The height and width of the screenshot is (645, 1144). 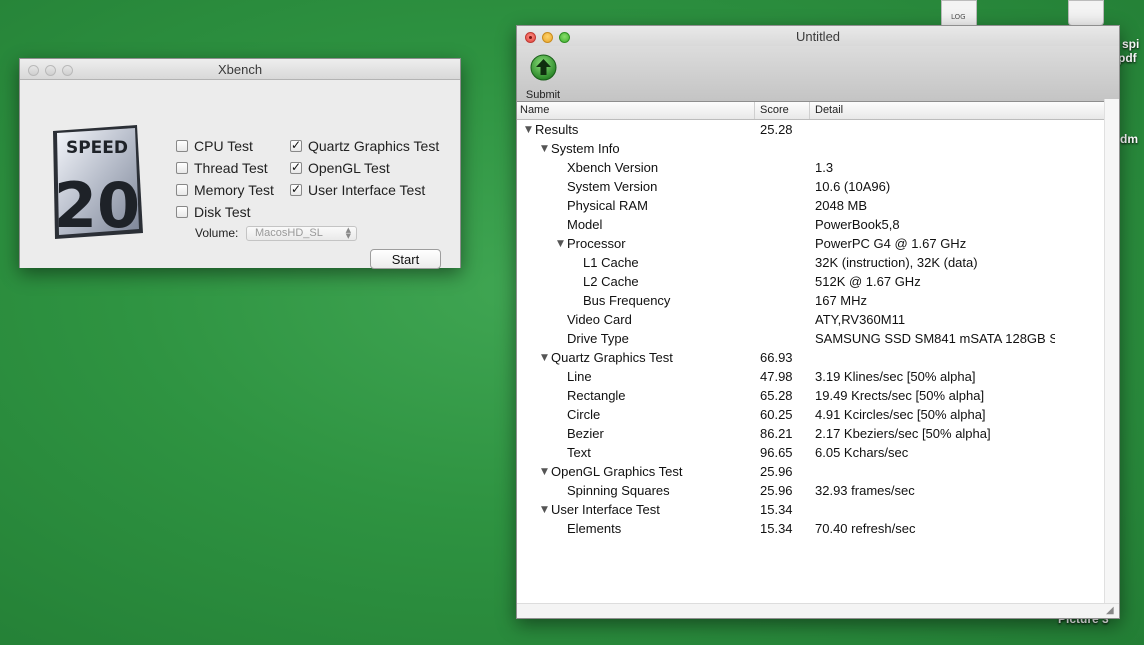 I want to click on submit-label: Submit, so click(x=543, y=95).